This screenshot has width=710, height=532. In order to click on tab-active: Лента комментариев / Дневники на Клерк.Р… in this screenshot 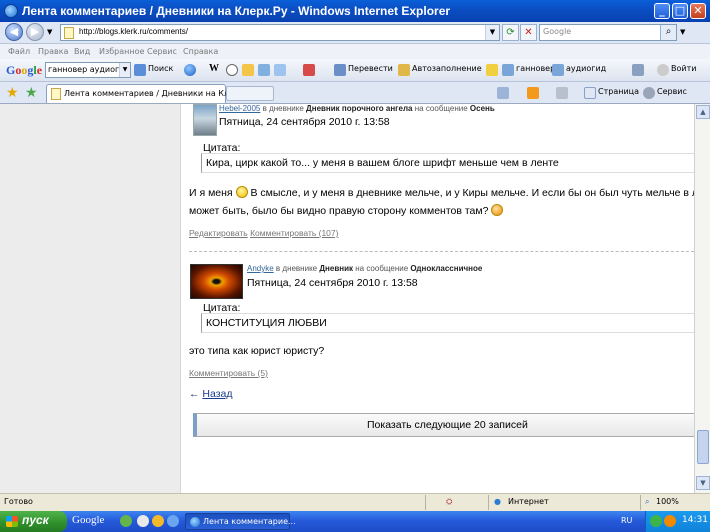, I will do `click(151, 93)`.